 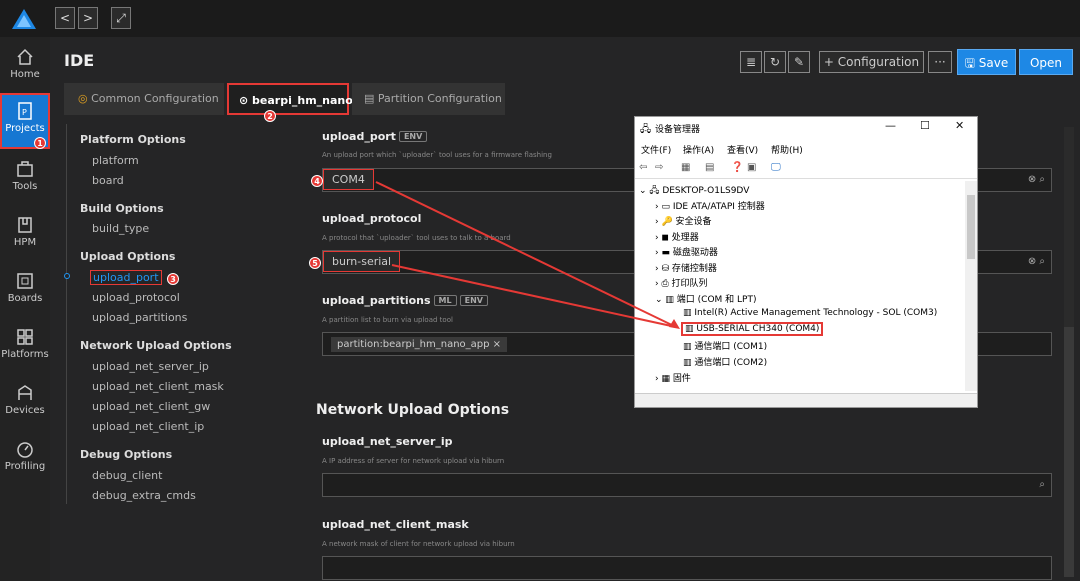 What do you see at coordinates (375, 136) in the screenshot?
I see `upload-port-label: upload_port ENV` at bounding box center [375, 136].